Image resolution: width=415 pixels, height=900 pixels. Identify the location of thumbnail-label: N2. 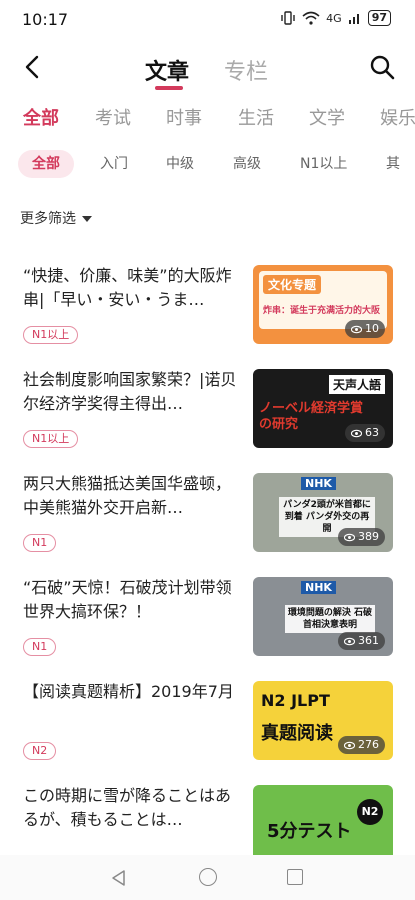
(370, 812).